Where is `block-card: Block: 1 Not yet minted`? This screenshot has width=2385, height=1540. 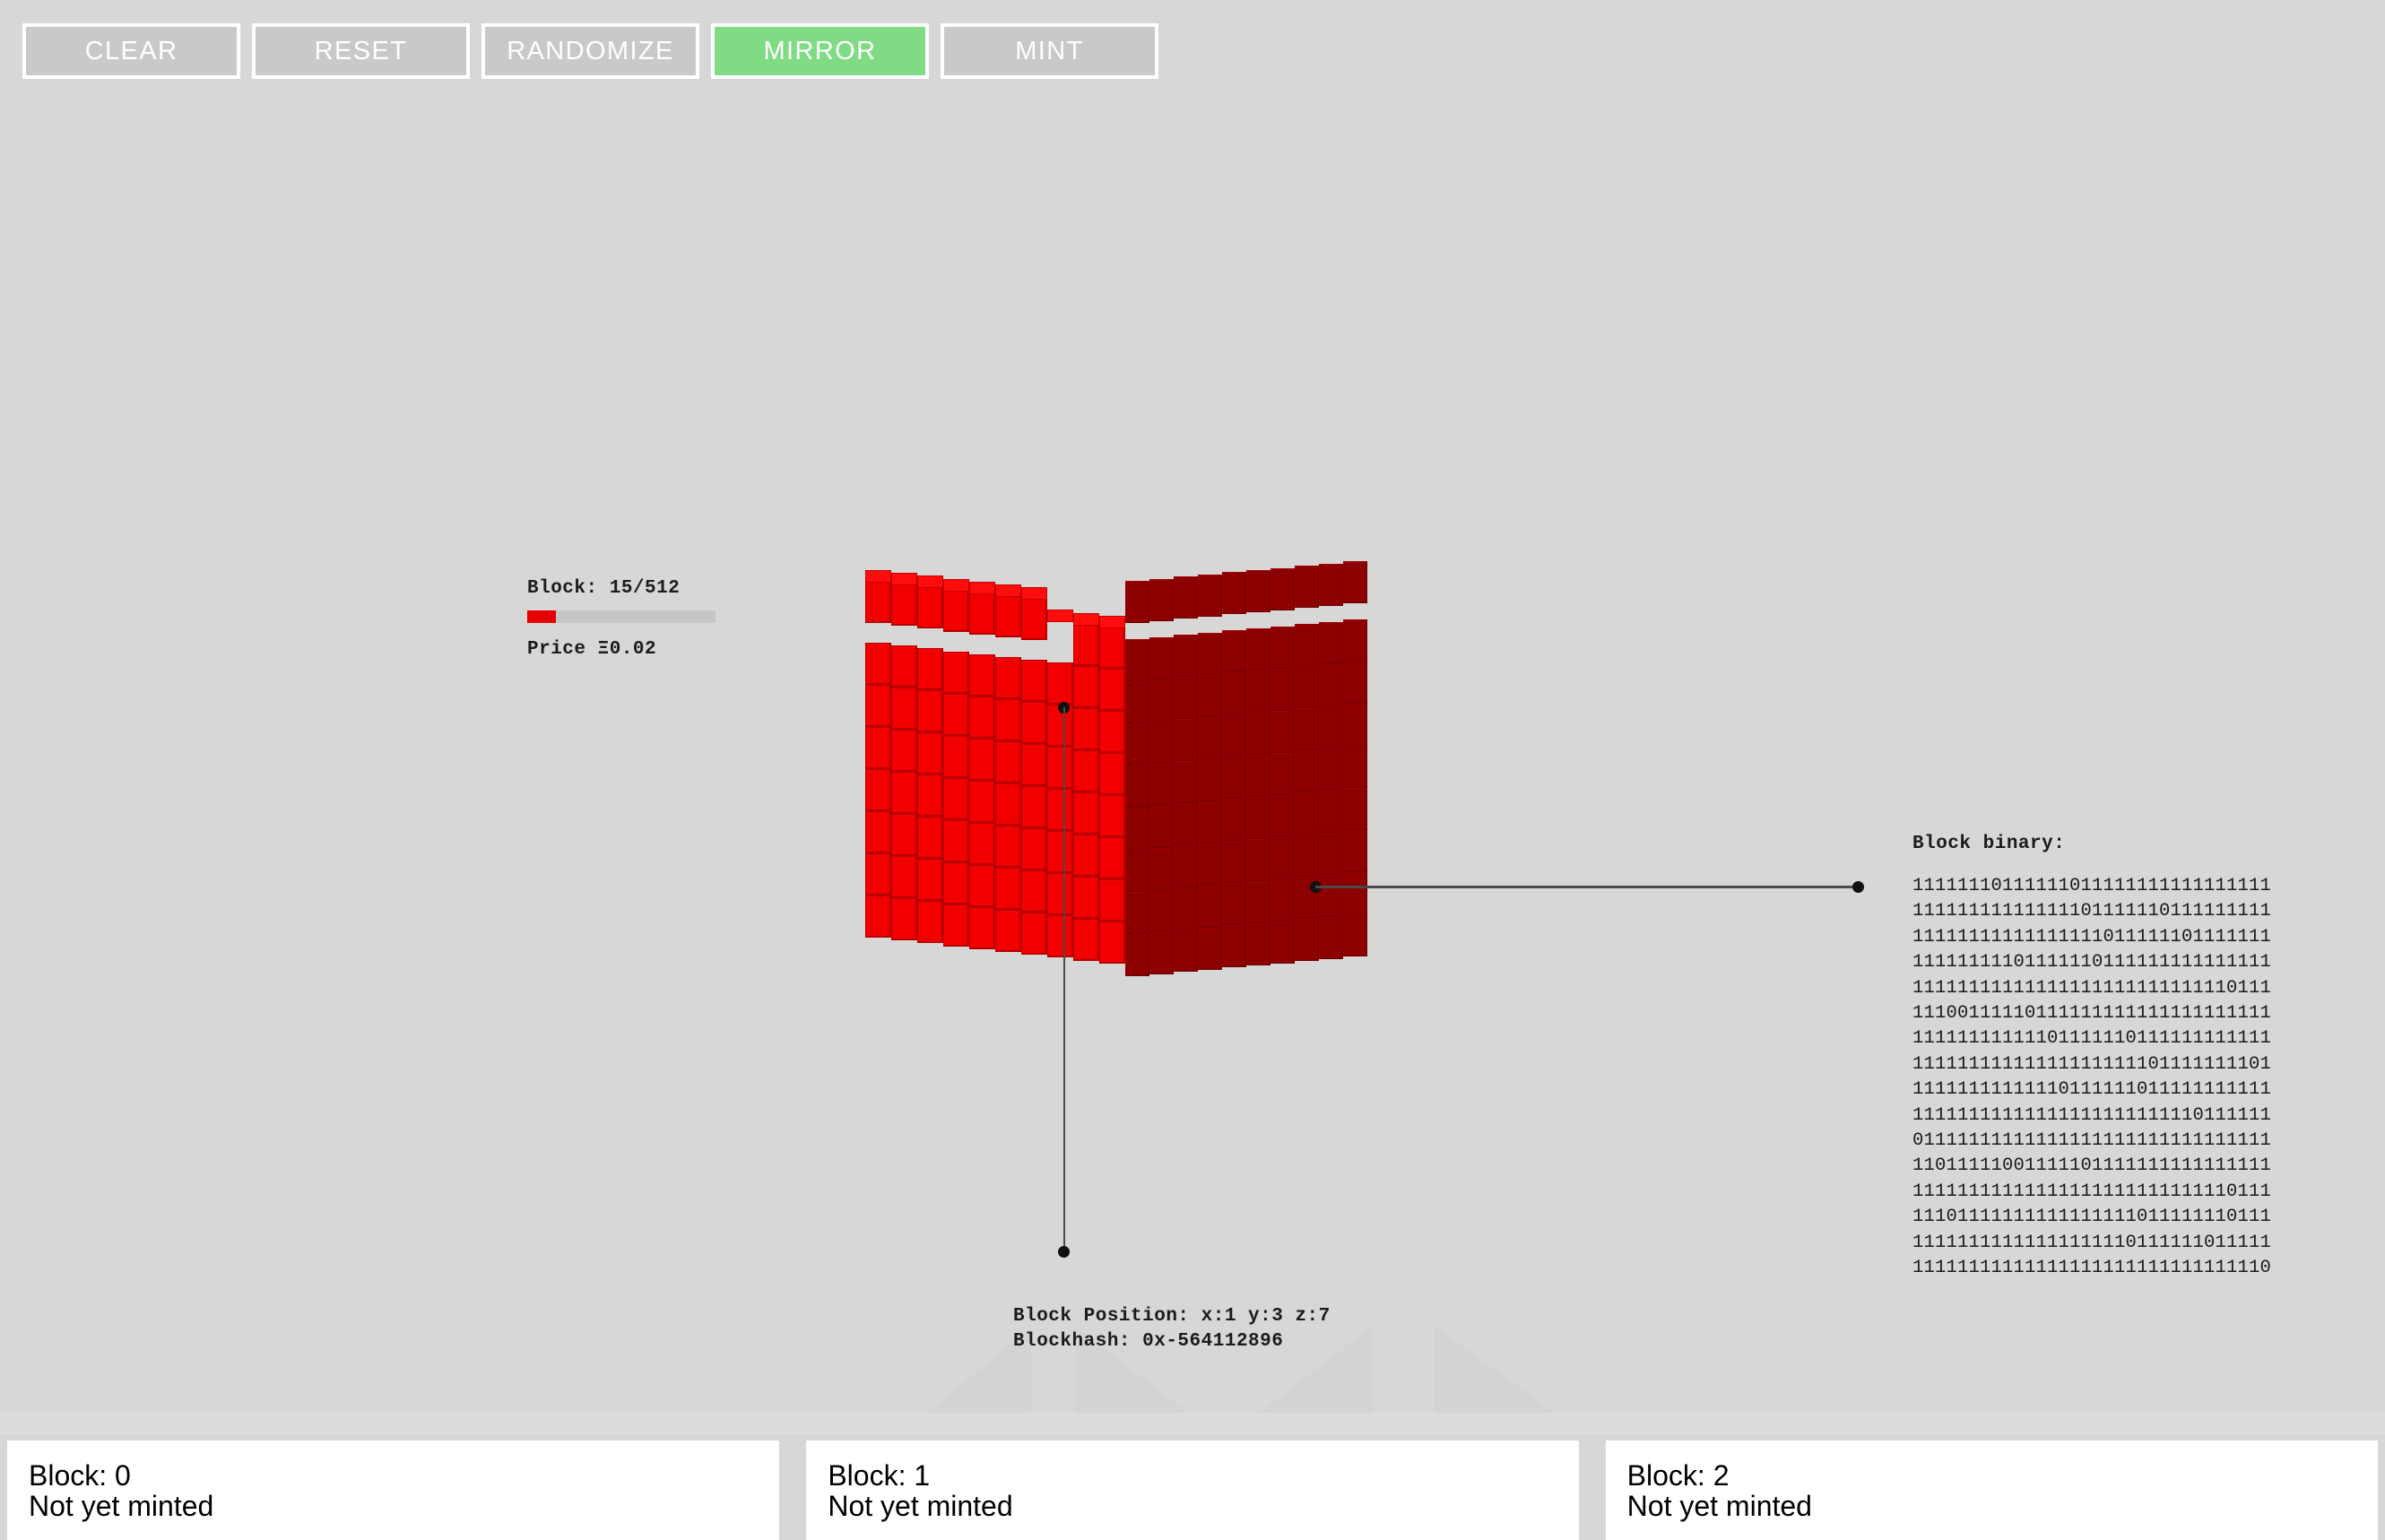
block-card: Block: 1 Not yet minted is located at coordinates (1192, 1490).